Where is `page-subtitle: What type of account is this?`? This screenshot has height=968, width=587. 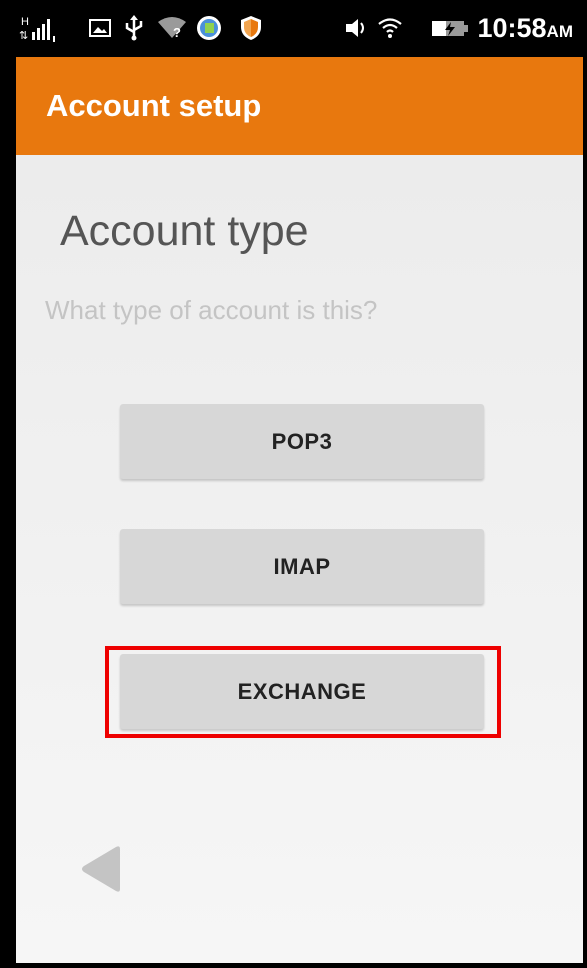
page-subtitle: What type of account is this? is located at coordinates (211, 310).